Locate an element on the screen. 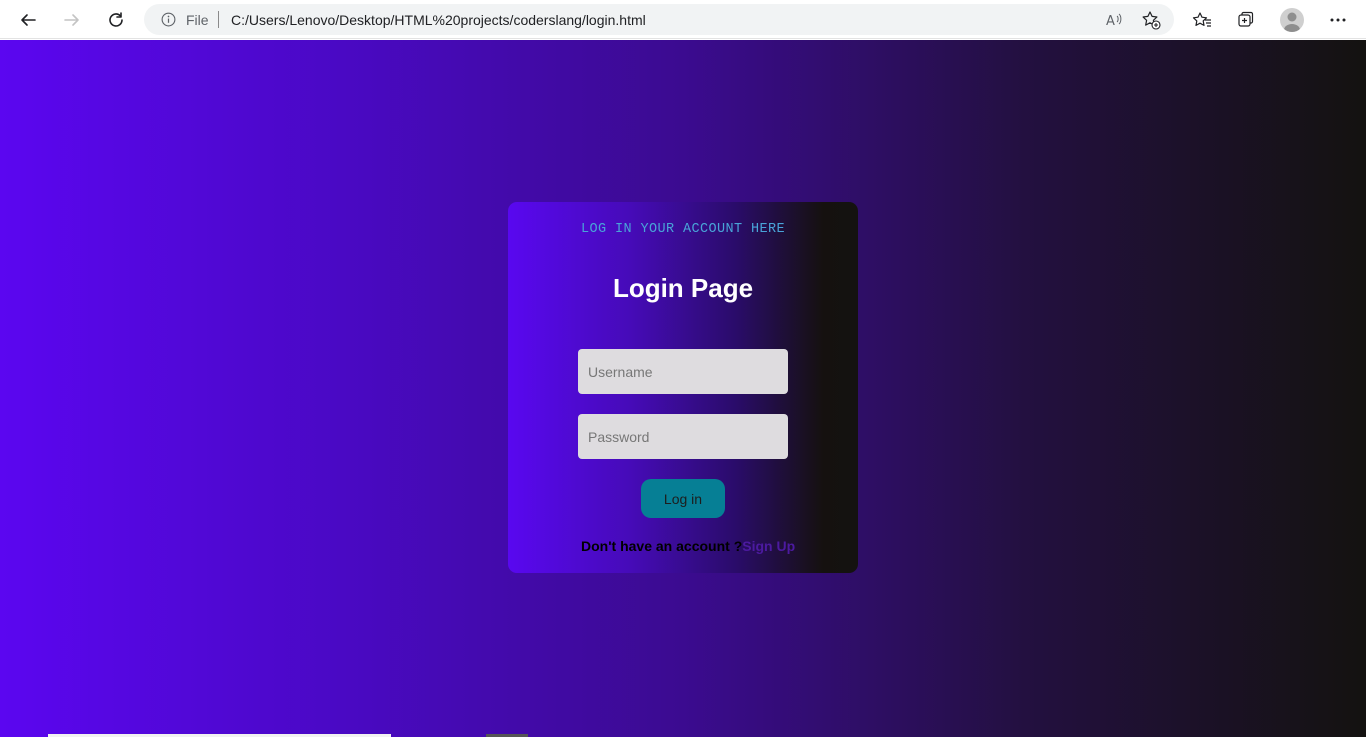 The image size is (1366, 737). refresh-button is located at coordinates (116, 20).